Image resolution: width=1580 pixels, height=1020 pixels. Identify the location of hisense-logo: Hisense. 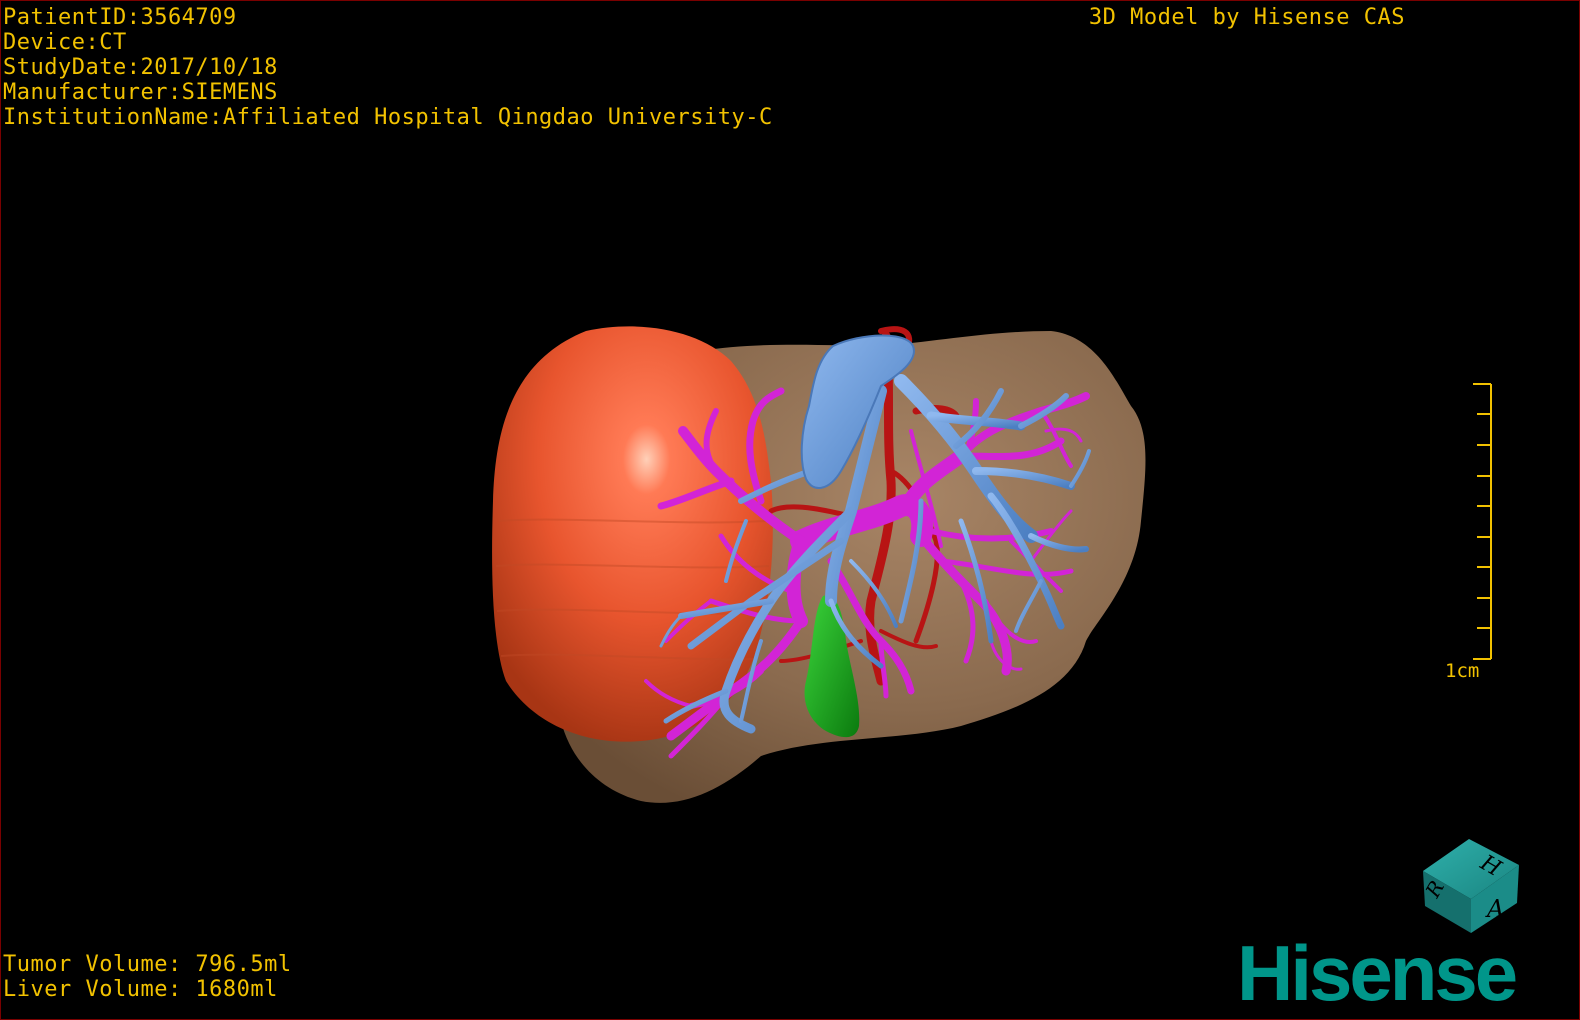
(1377, 973).